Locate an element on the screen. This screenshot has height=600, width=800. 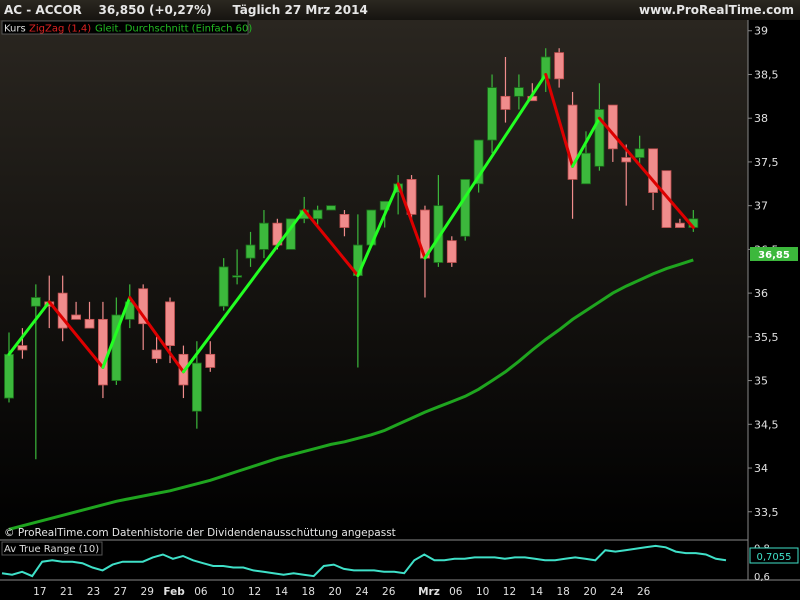
price-tick-label: 33,5 is located at coordinates (766, 512).